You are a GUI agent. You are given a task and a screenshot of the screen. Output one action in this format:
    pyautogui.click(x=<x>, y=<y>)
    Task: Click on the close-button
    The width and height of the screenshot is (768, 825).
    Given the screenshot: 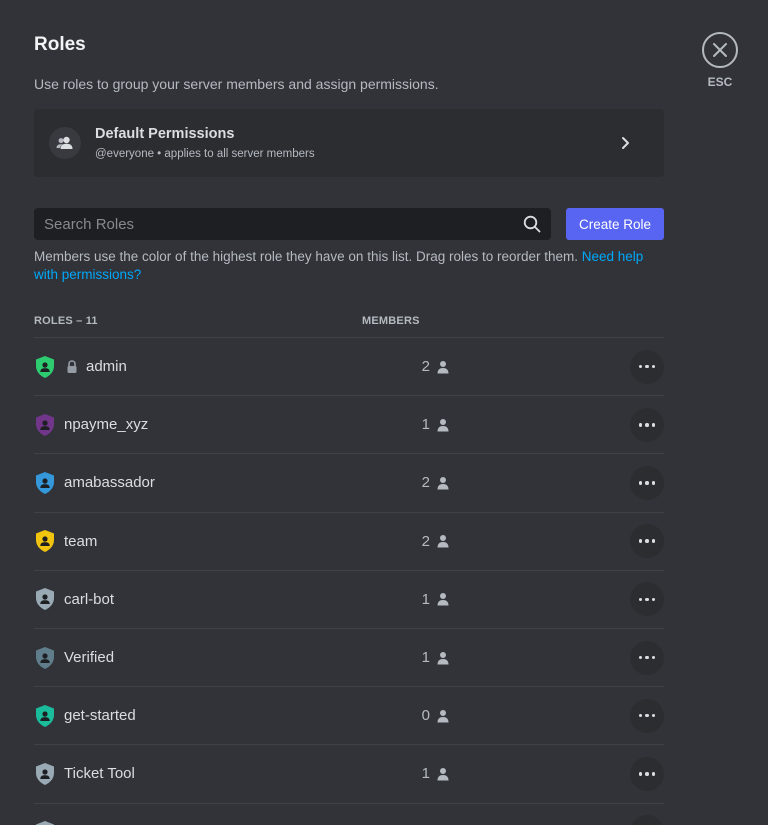 What is the action you would take?
    pyautogui.click(x=720, y=50)
    